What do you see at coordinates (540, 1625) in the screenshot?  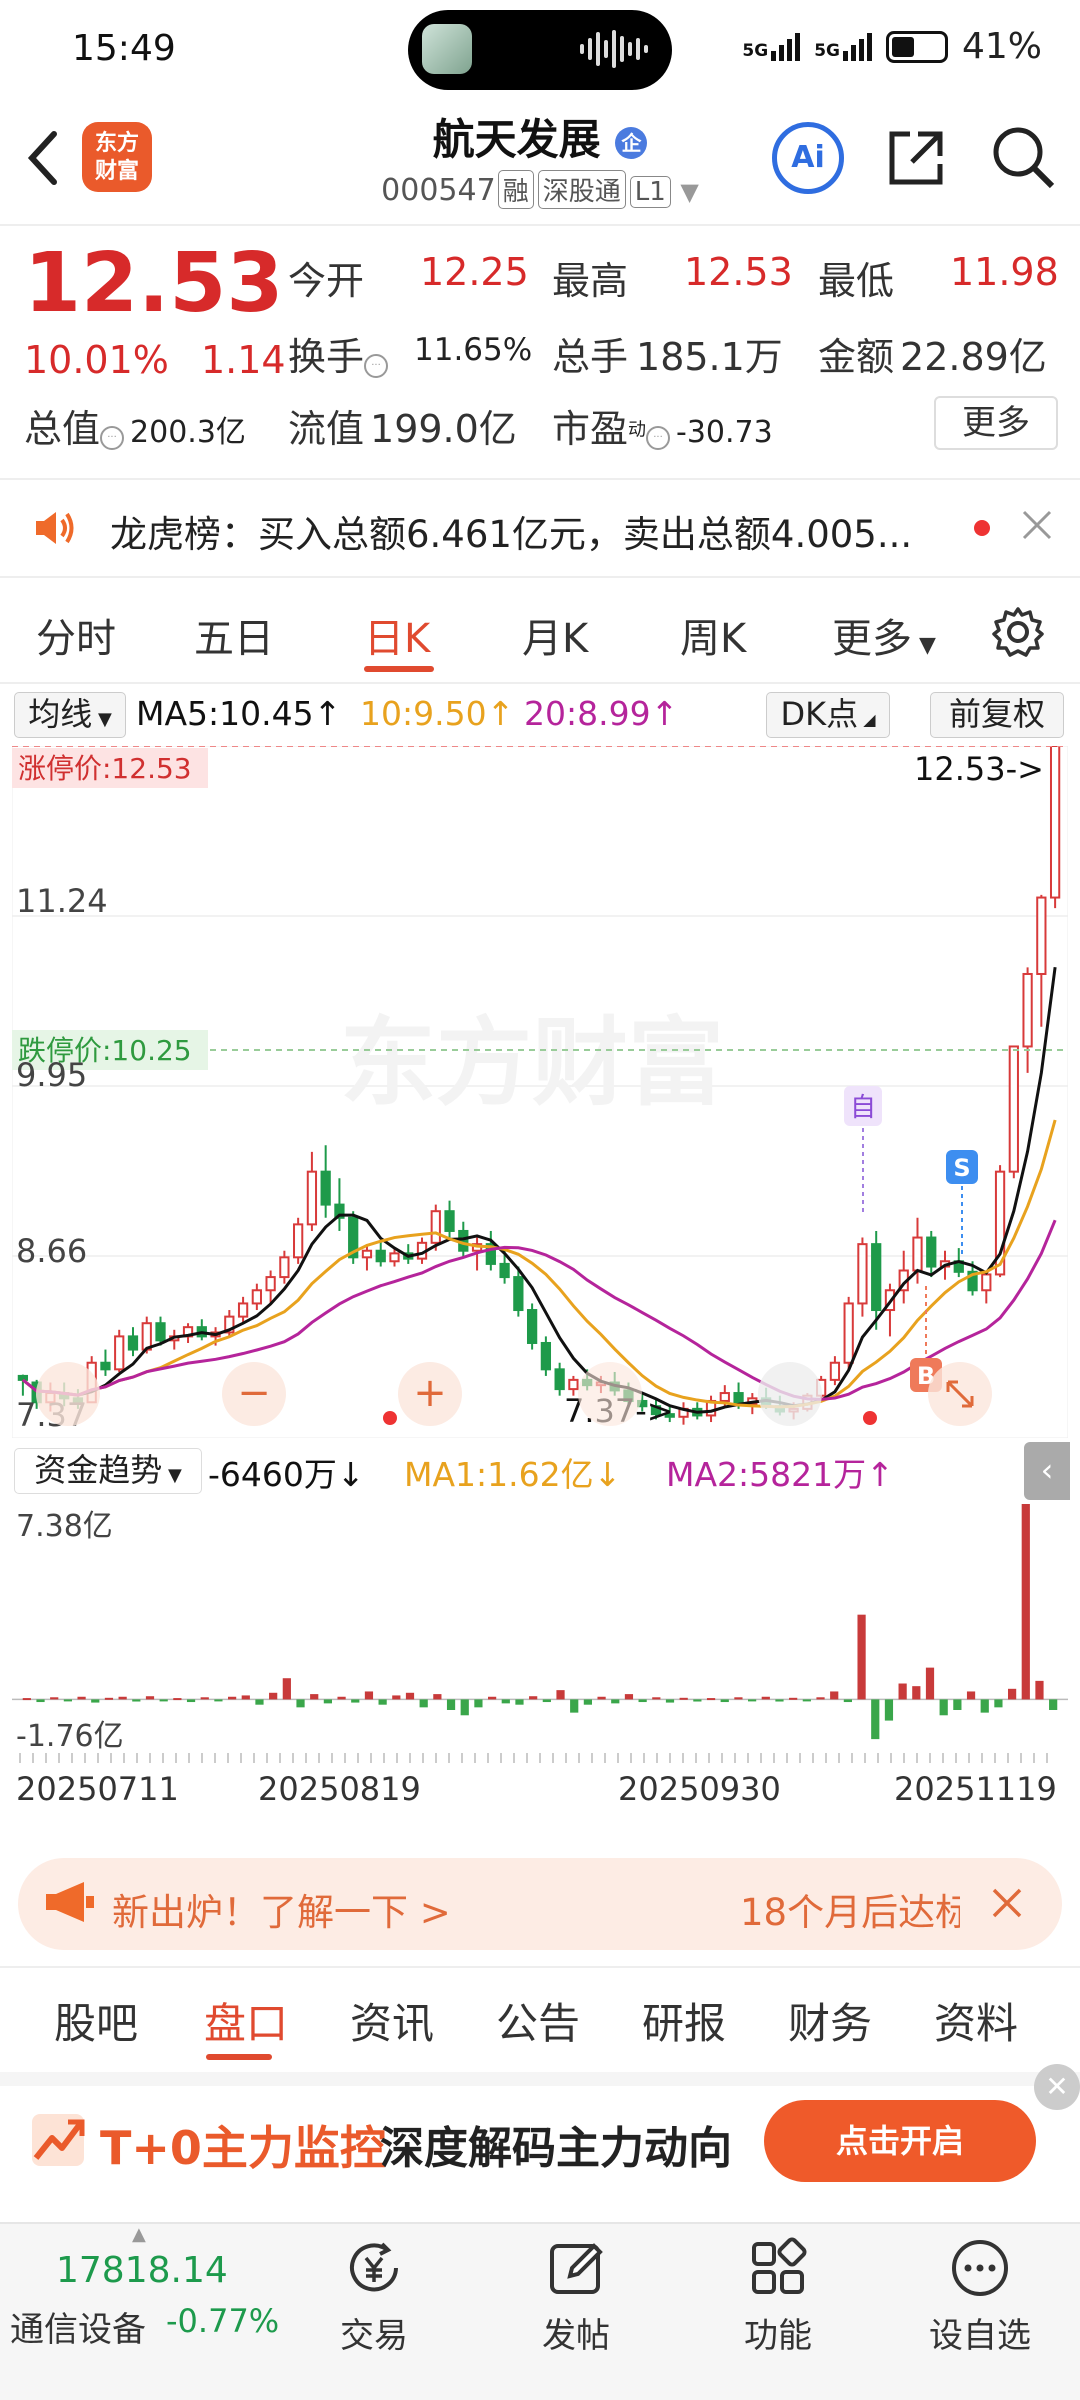 I see `fund-bar-chart: 7.38亿 -1.76亿` at bounding box center [540, 1625].